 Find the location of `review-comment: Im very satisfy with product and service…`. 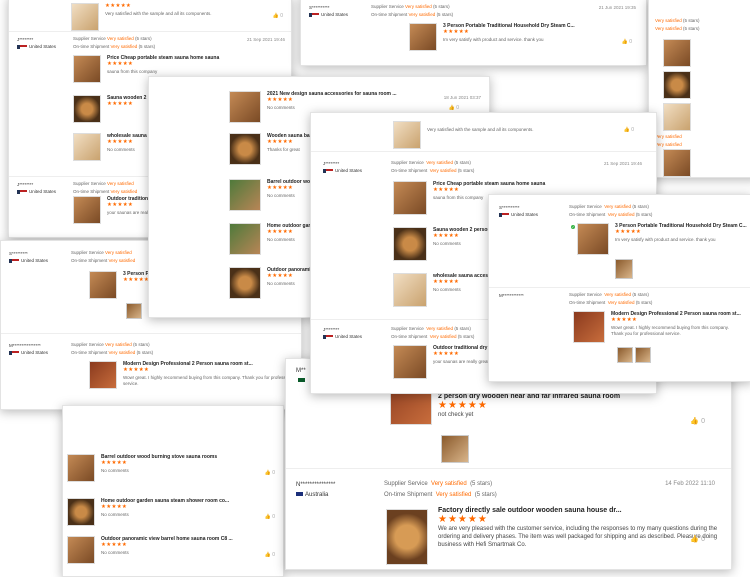

review-comment: Im very satisfy with product and service… is located at coordinates (493, 39).